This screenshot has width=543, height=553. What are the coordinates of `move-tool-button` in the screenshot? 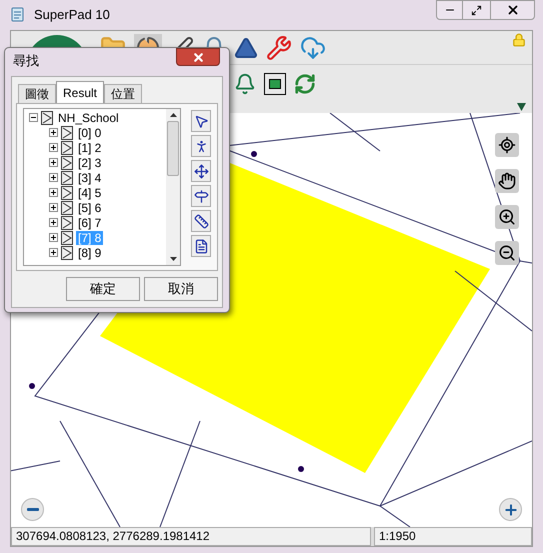 It's located at (201, 171).